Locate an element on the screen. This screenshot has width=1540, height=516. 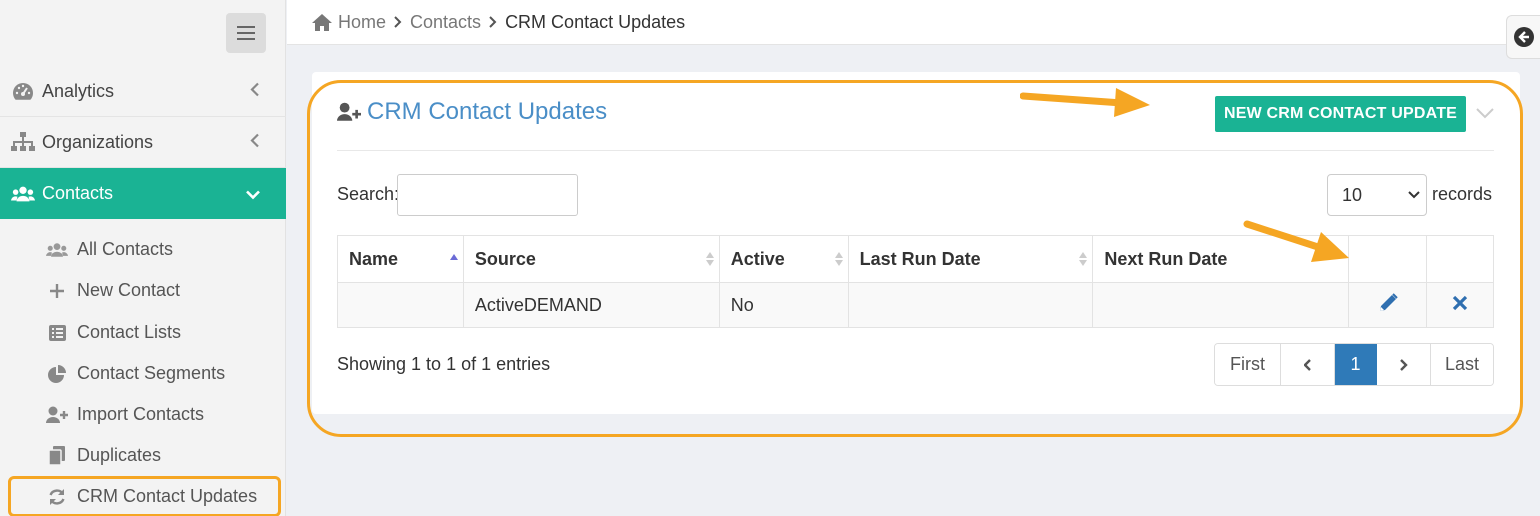
edit-pencil-icon is located at coordinates (1388, 303).